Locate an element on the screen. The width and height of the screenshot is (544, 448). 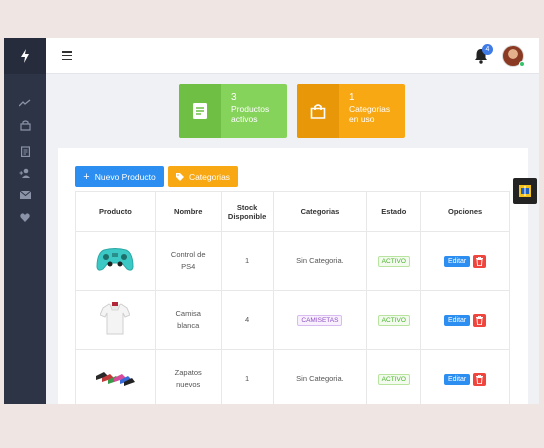
online-status-dot is located at coordinates (522, 64).